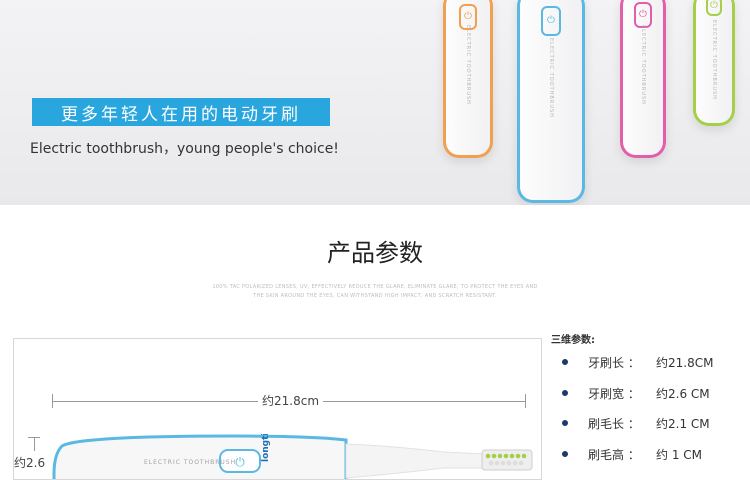  What do you see at coordinates (614, 363) in the screenshot?
I see `spec-key: 牙刷长 ：` at bounding box center [614, 363].